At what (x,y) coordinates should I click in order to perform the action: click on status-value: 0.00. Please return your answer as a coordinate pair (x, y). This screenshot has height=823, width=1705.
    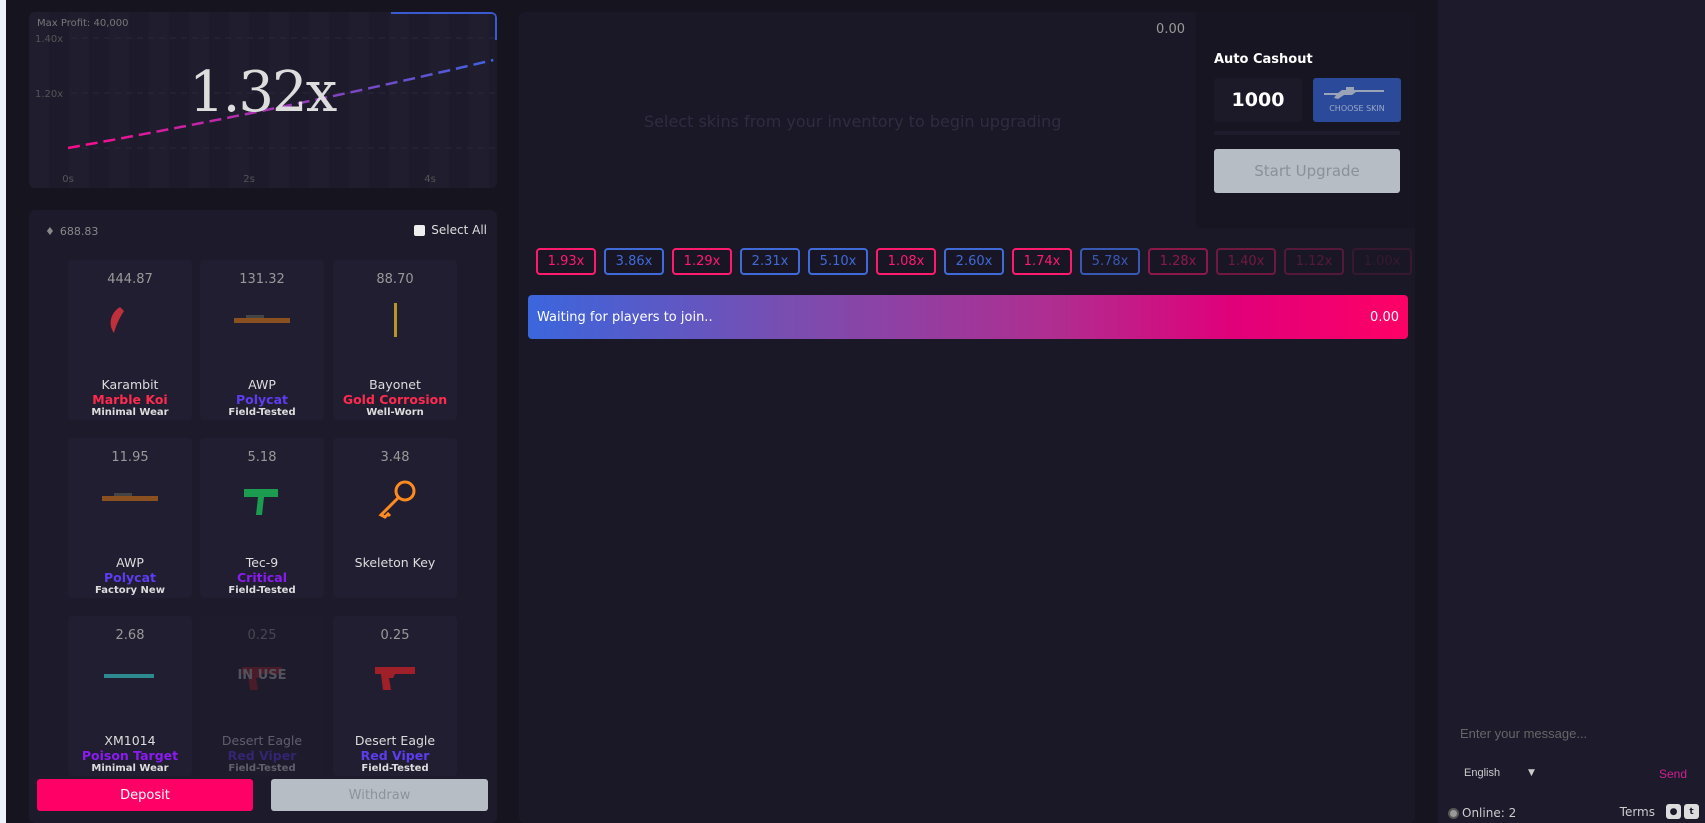
    Looking at the image, I should click on (1384, 317).